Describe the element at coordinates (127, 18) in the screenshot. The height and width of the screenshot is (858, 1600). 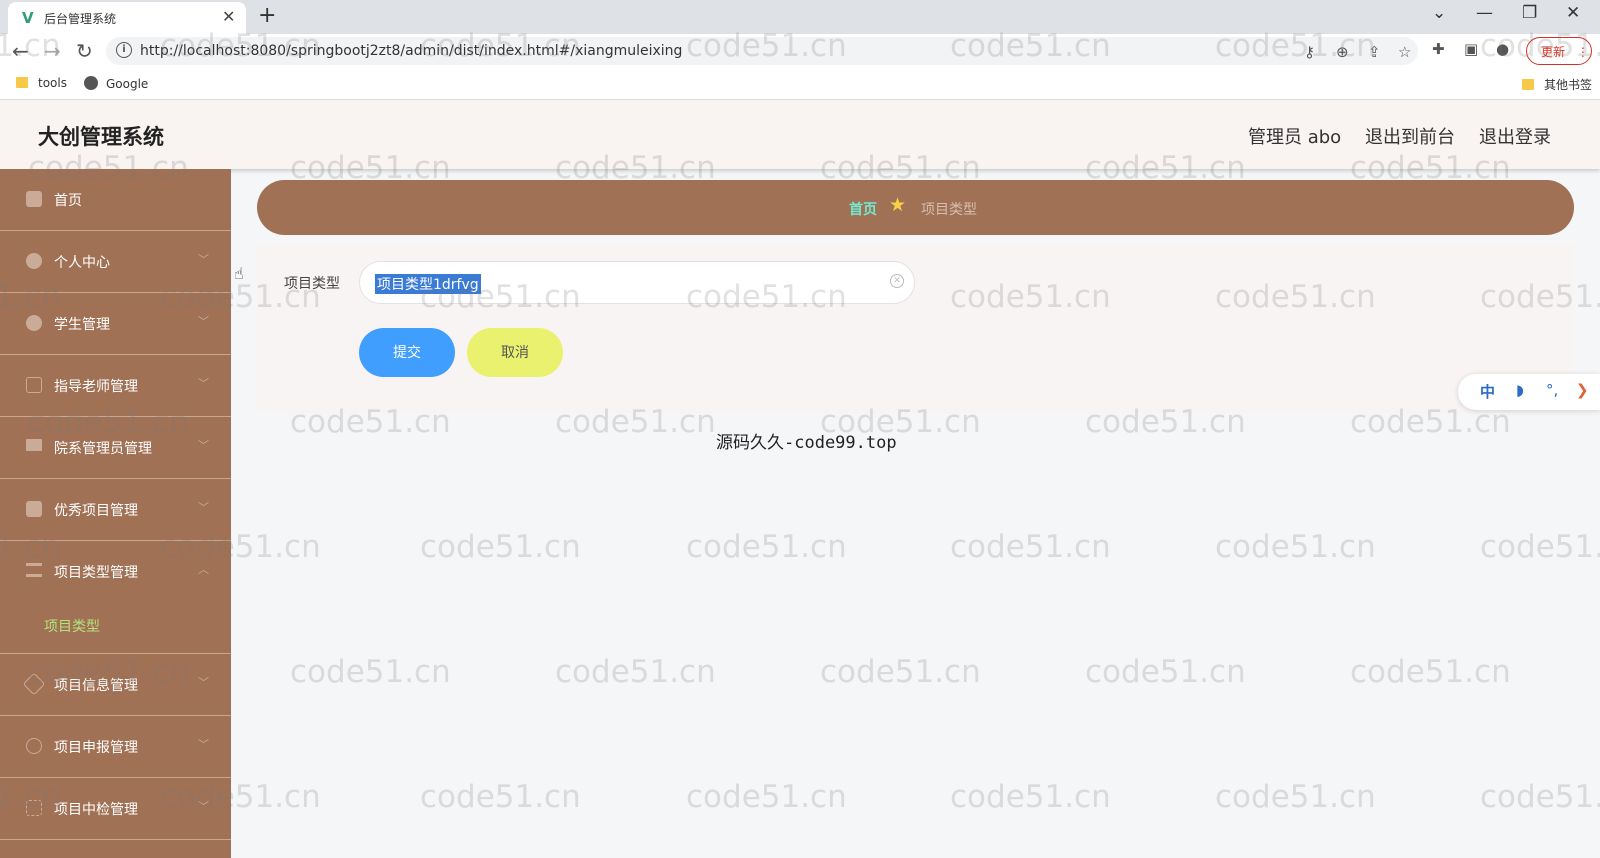
I see `browser-tab: V 后台管理系统 ✕` at that location.